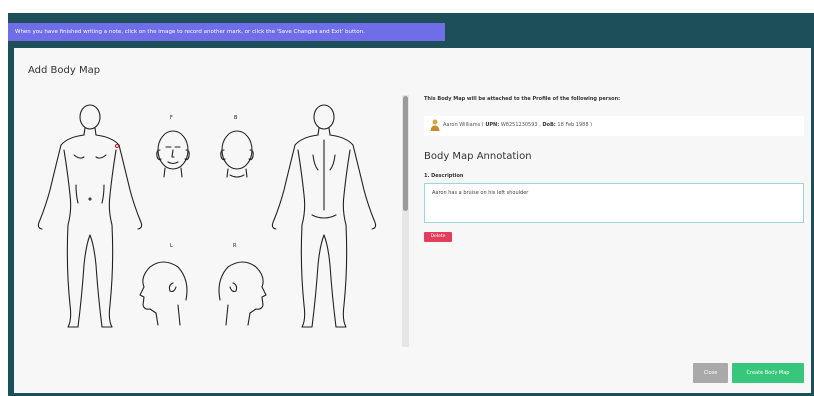 Image resolution: width=814 pixels, height=396 pixels. What do you see at coordinates (235, 246) in the screenshot?
I see `label-right: R` at bounding box center [235, 246].